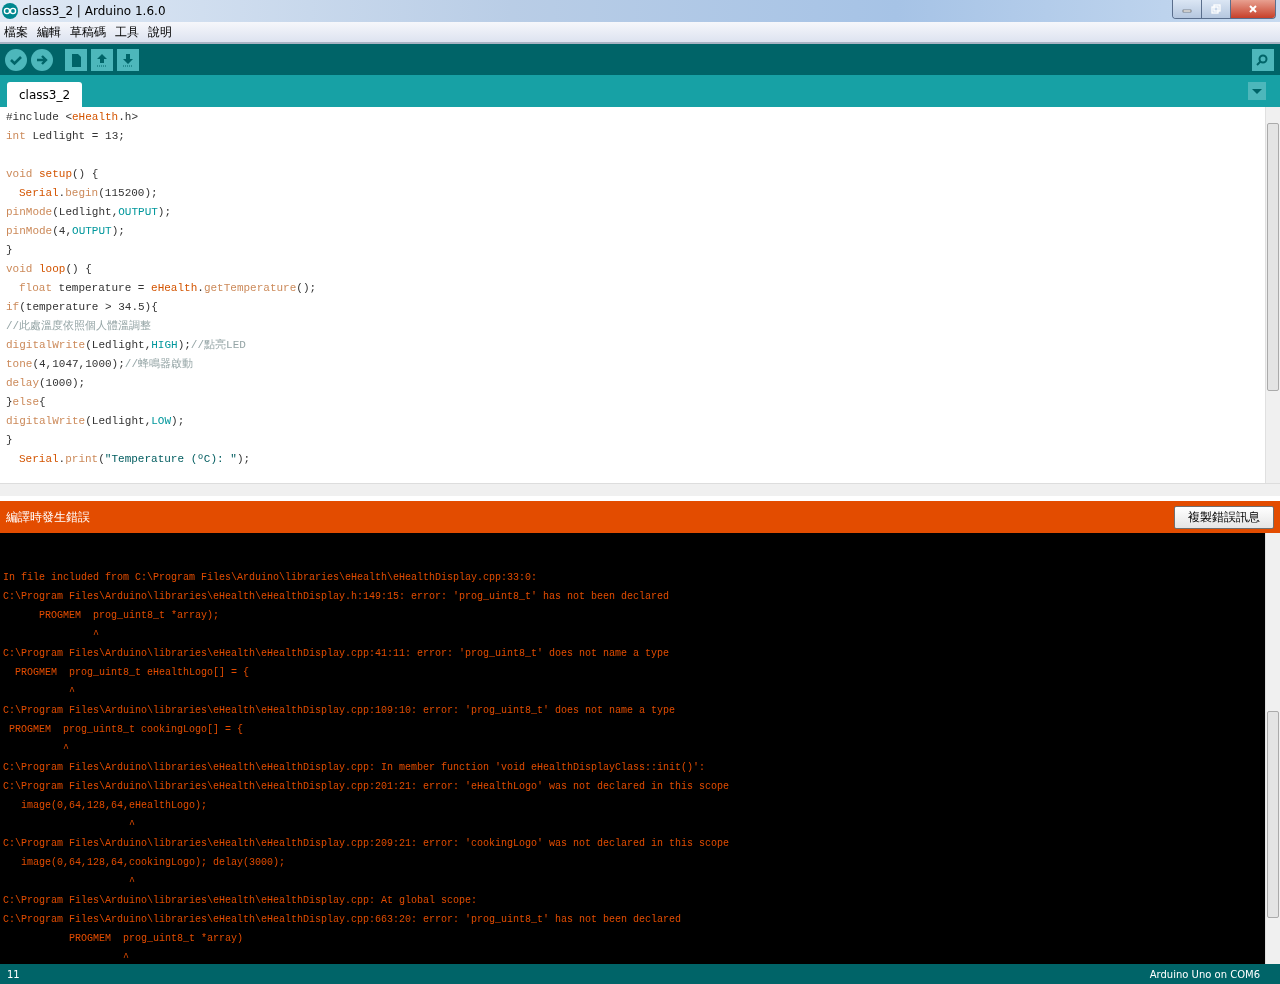 The image size is (1280, 984). Describe the element at coordinates (66, 231) in the screenshot. I see `code-line: pinMode(4,OUTPUT);` at that location.